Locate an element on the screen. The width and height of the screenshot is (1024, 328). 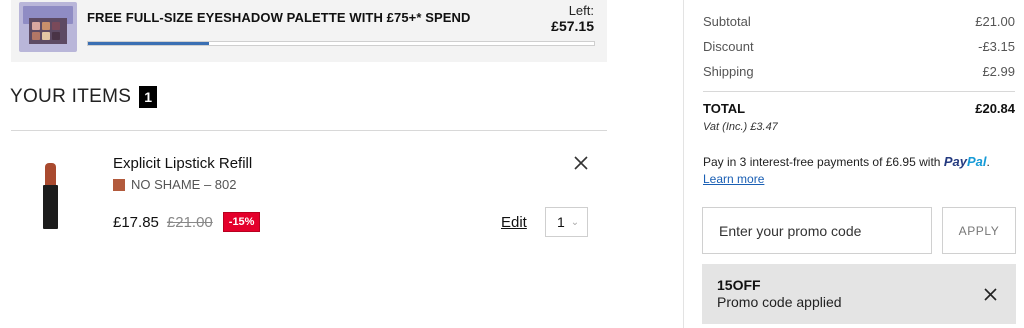
discount-value: -£3.15 is located at coordinates (996, 46).